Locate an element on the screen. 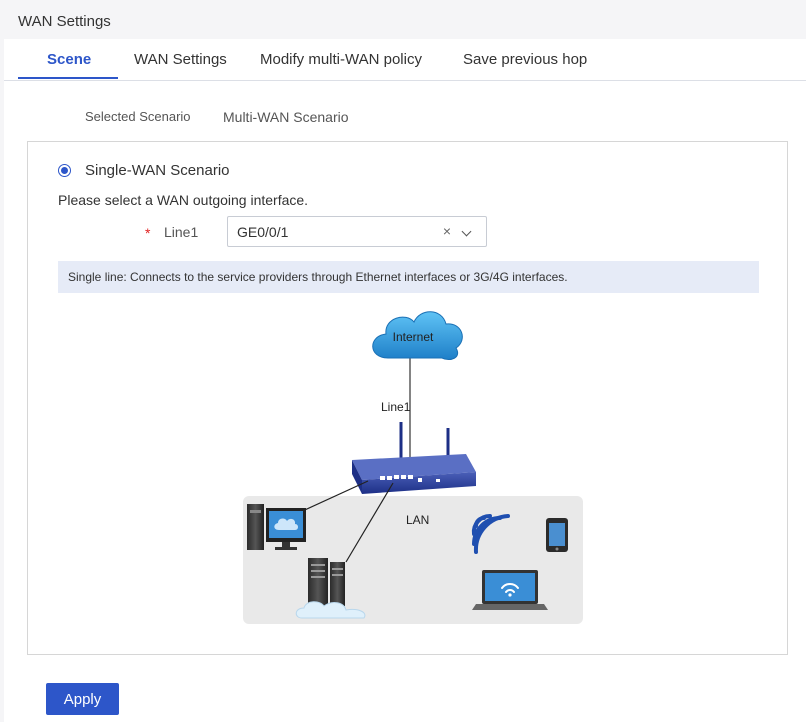  laptop-icon is located at coordinates (510, 590).